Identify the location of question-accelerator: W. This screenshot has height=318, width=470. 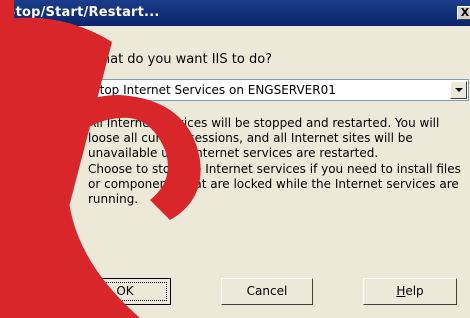
(95, 59).